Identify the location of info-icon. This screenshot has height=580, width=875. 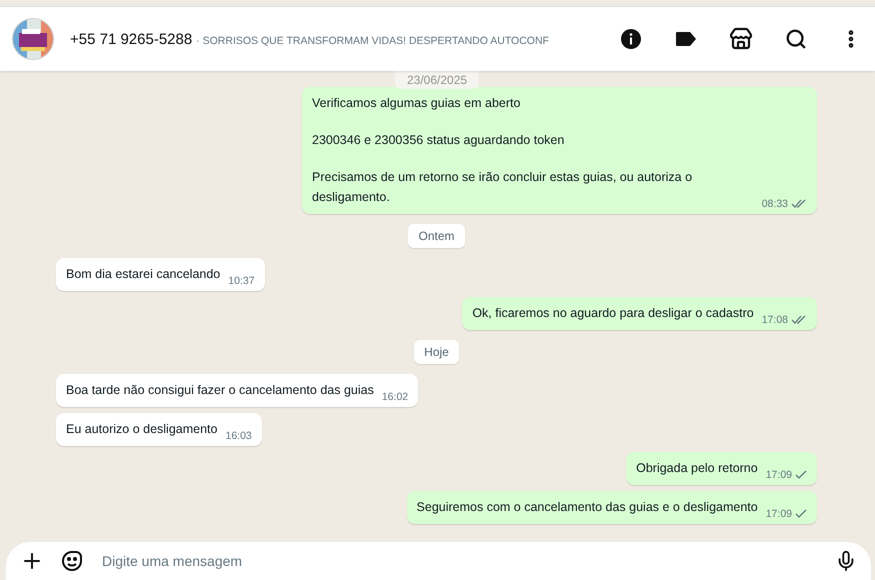
(631, 39).